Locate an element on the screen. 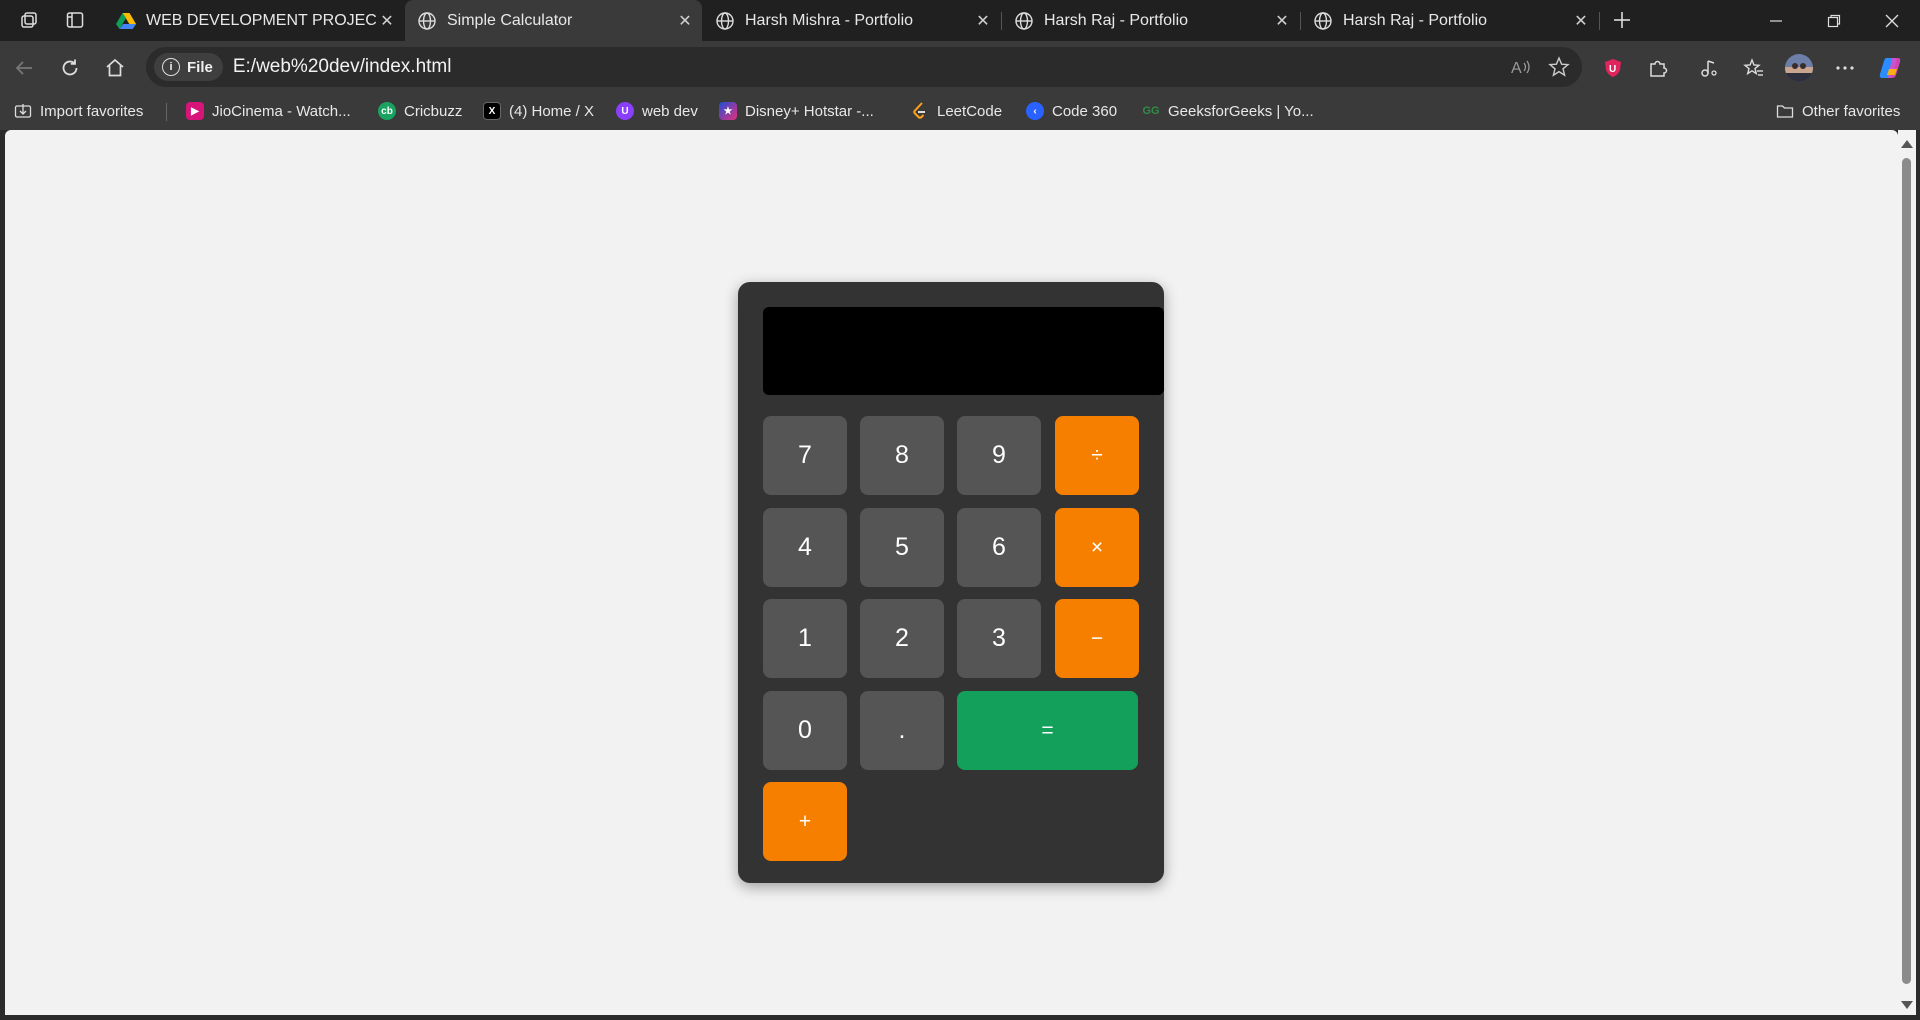  favorites-icon is located at coordinates (1754, 68).